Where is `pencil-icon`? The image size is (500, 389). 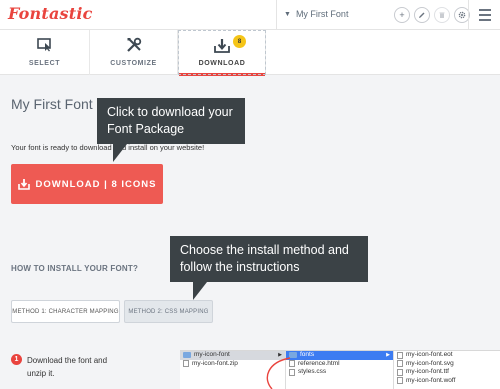 pencil-icon is located at coordinates (422, 15).